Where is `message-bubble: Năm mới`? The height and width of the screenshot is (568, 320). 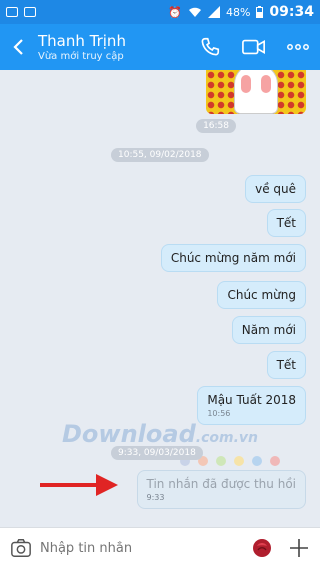
message-bubble: Năm mới is located at coordinates (268, 330).